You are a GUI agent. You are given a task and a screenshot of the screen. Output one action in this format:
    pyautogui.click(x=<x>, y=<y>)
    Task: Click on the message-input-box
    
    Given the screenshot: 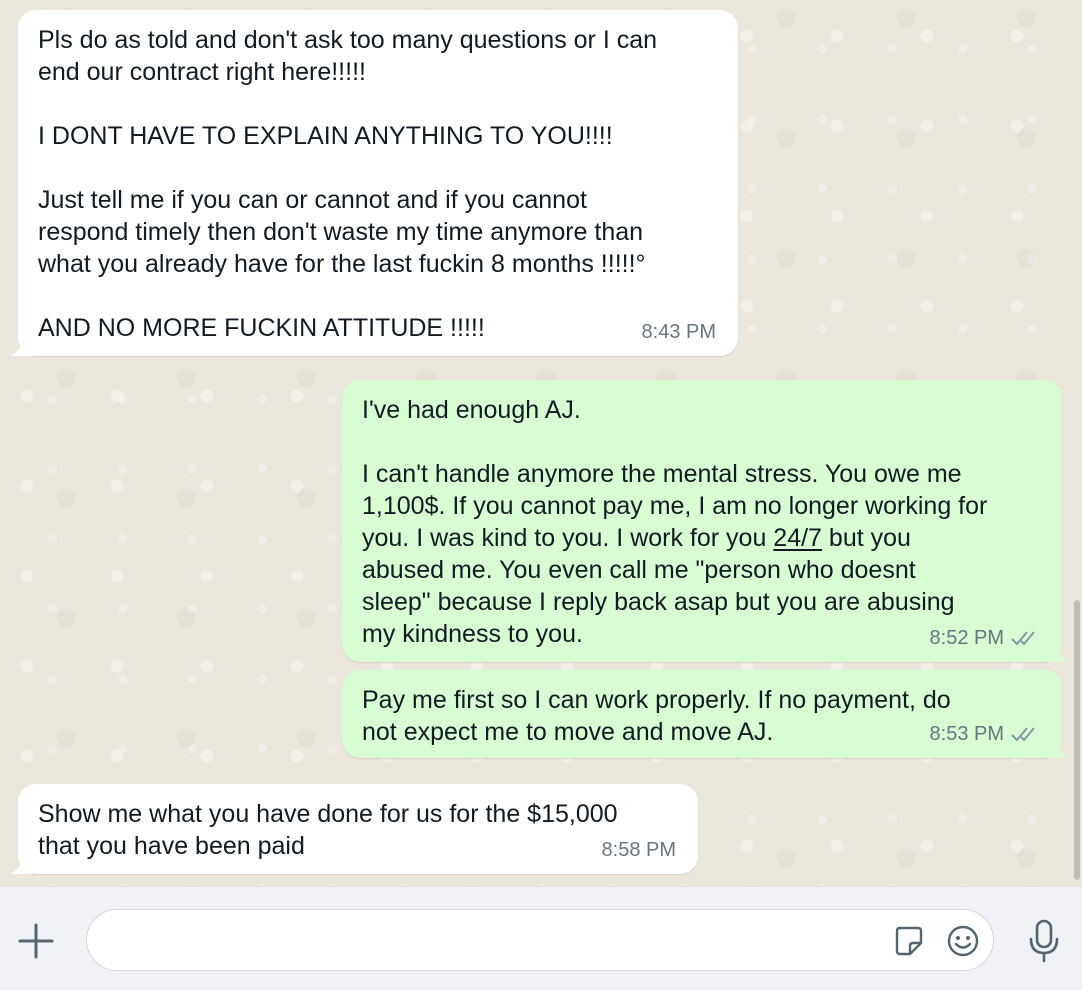 What is the action you would take?
    pyautogui.click(x=540, y=940)
    